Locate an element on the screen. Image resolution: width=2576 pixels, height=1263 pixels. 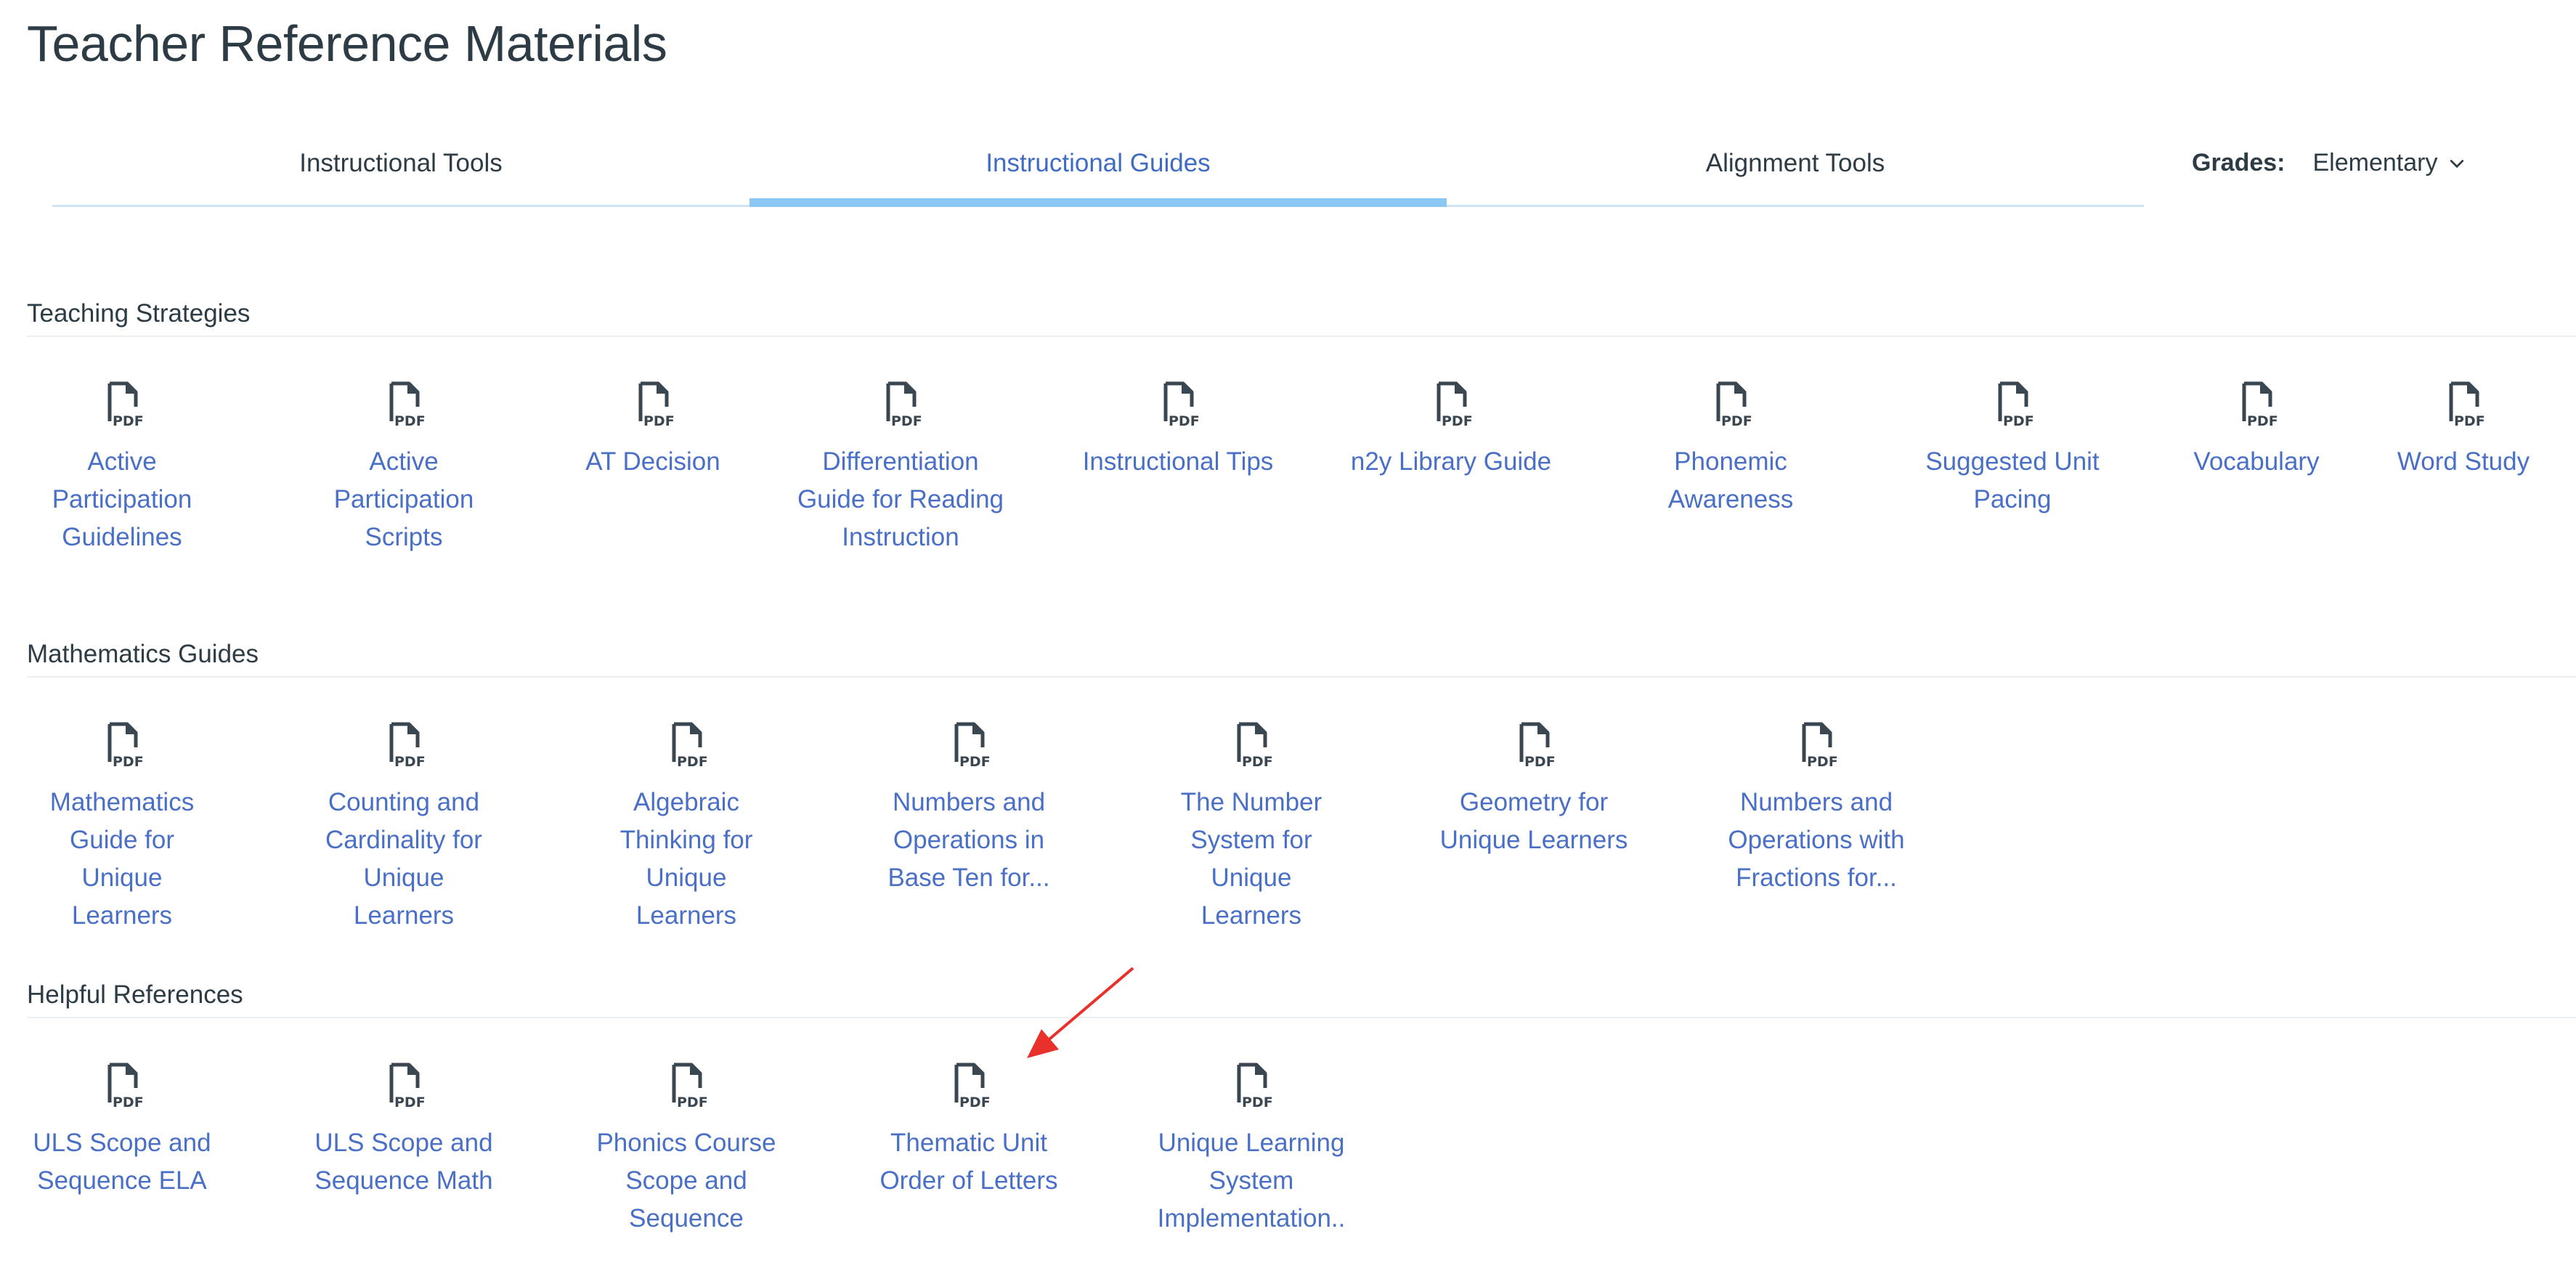
pdf-link-label: Phonics Course Scope and Sequence is located at coordinates (686, 1180).